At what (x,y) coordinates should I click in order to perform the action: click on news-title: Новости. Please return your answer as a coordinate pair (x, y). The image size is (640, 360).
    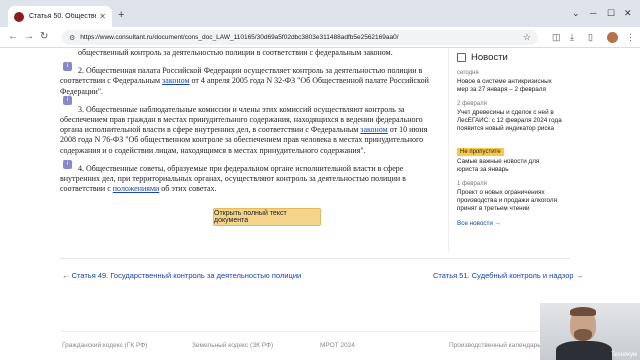
    Looking at the image, I should click on (489, 57).